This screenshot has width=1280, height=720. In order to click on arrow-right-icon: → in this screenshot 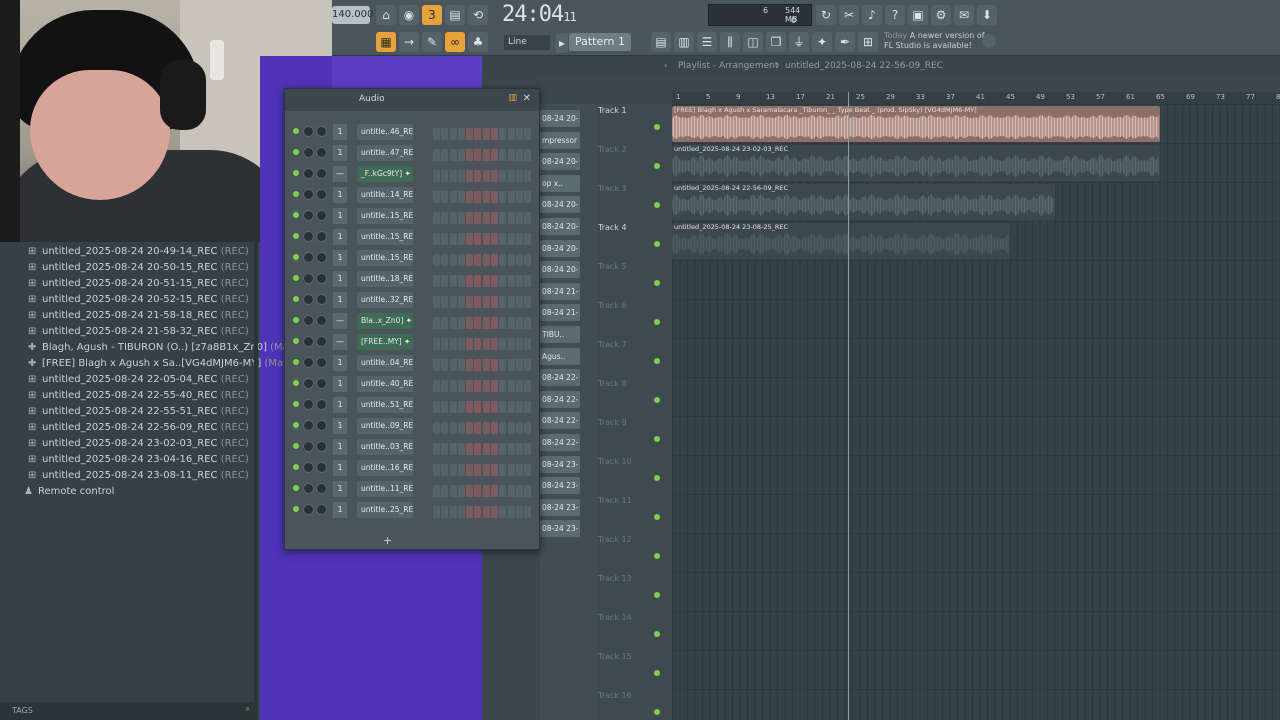, I will do `click(409, 42)`.